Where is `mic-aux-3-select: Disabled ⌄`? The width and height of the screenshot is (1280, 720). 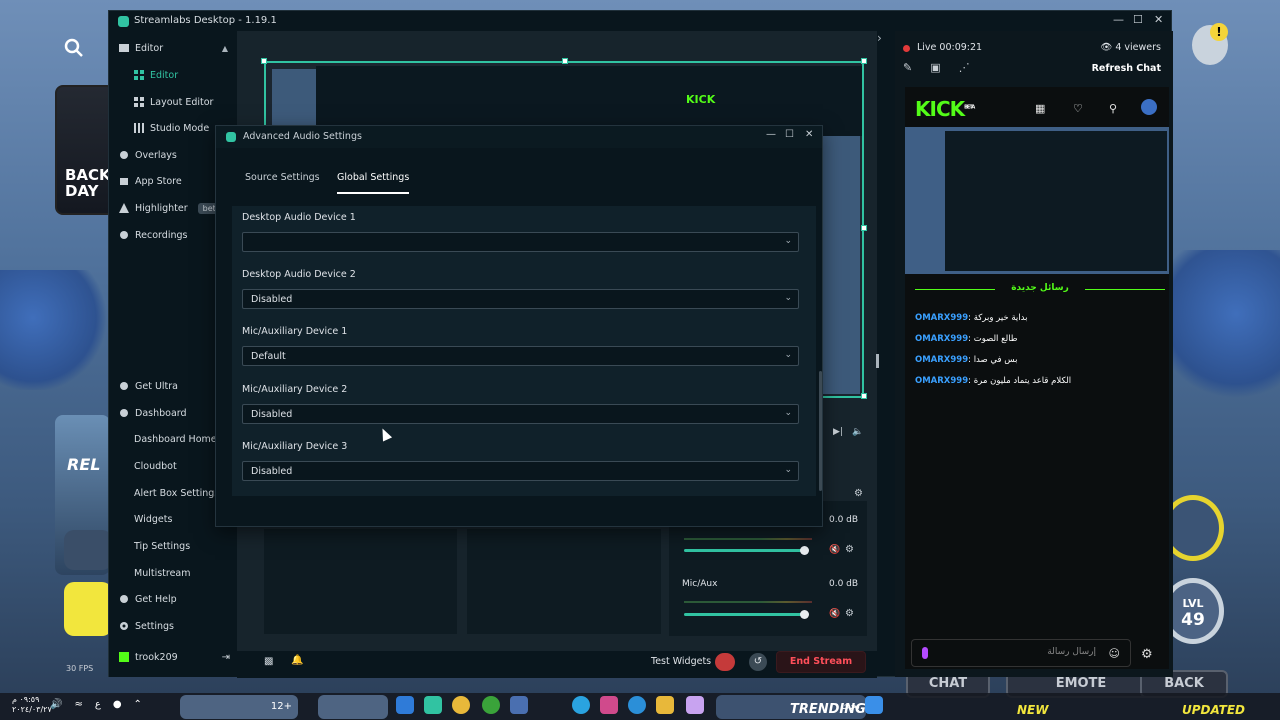
mic-aux-3-select: Disabled ⌄ is located at coordinates (520, 471).